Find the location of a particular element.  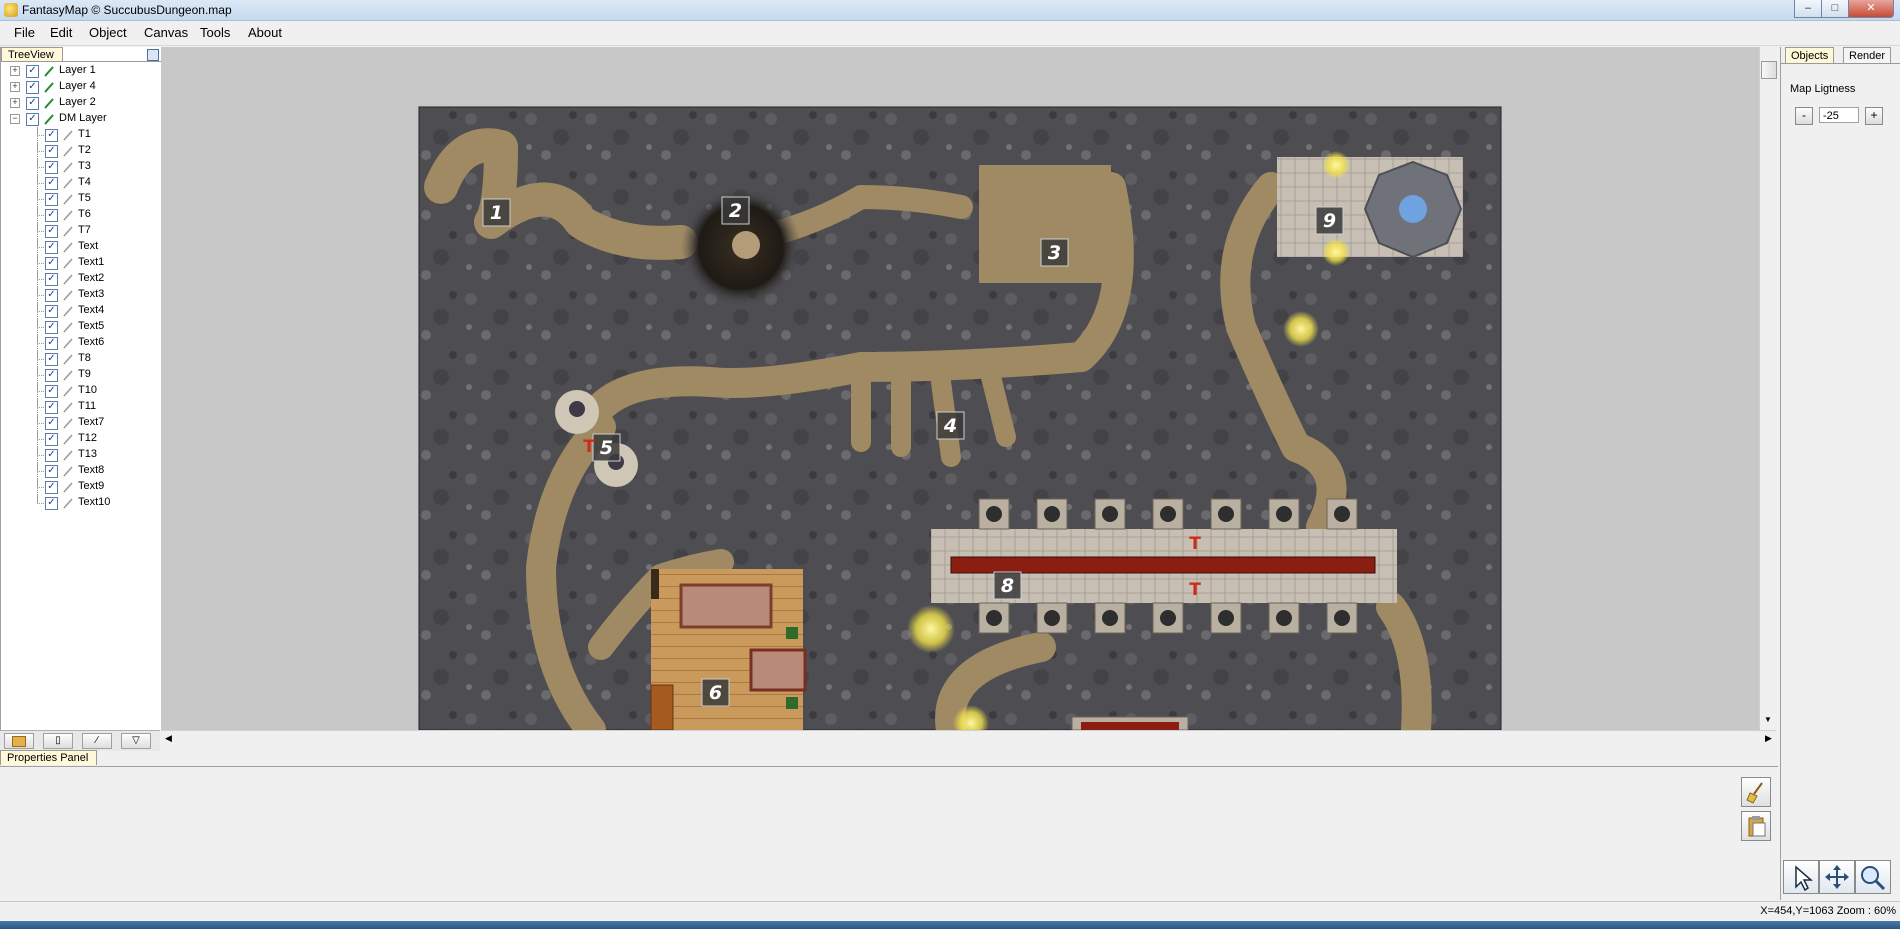

tree-object-row: ✓ T11 is located at coordinates (80, 407).